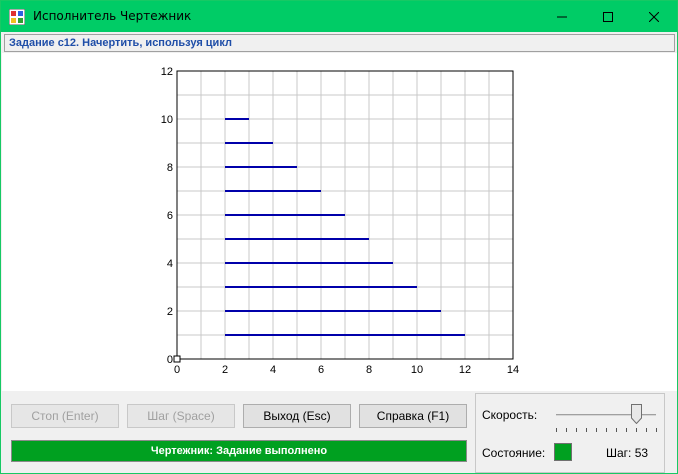  I want to click on y-tick-label: 10, so click(167, 120).